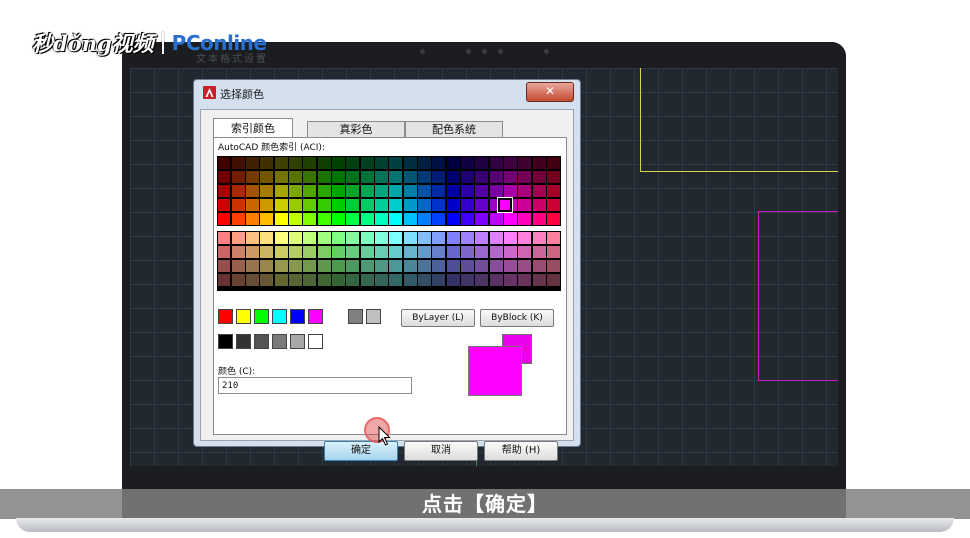  I want to click on close-button: ✕, so click(550, 92).